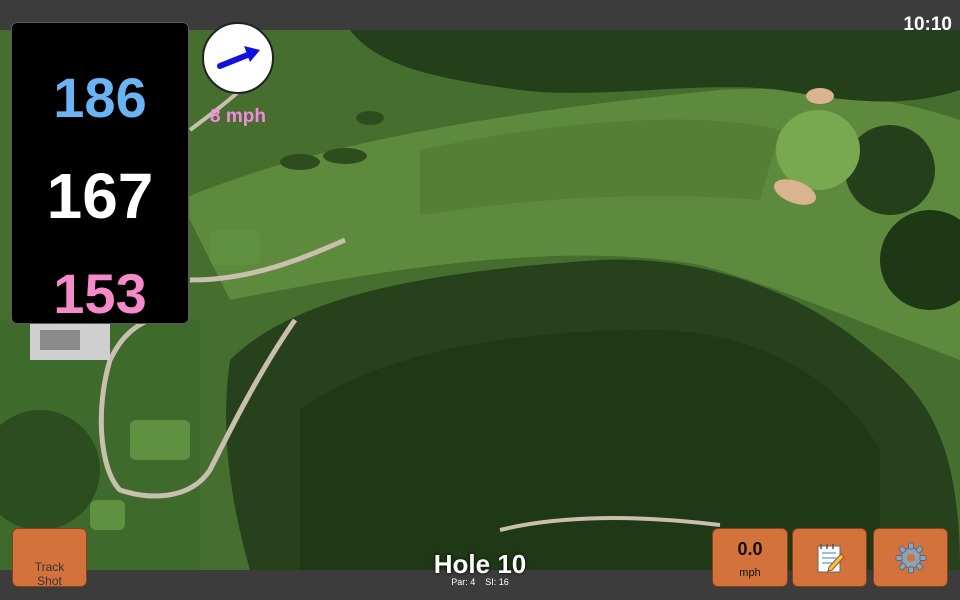  I want to click on distance-middle: 167, so click(100, 196).